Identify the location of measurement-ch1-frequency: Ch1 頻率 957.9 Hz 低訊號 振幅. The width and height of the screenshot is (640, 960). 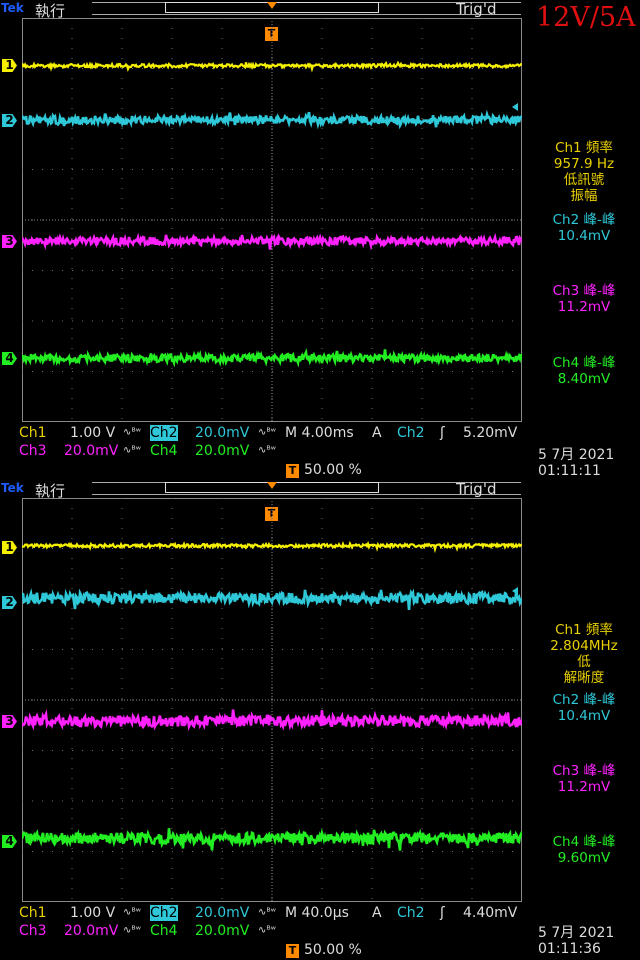
(584, 172).